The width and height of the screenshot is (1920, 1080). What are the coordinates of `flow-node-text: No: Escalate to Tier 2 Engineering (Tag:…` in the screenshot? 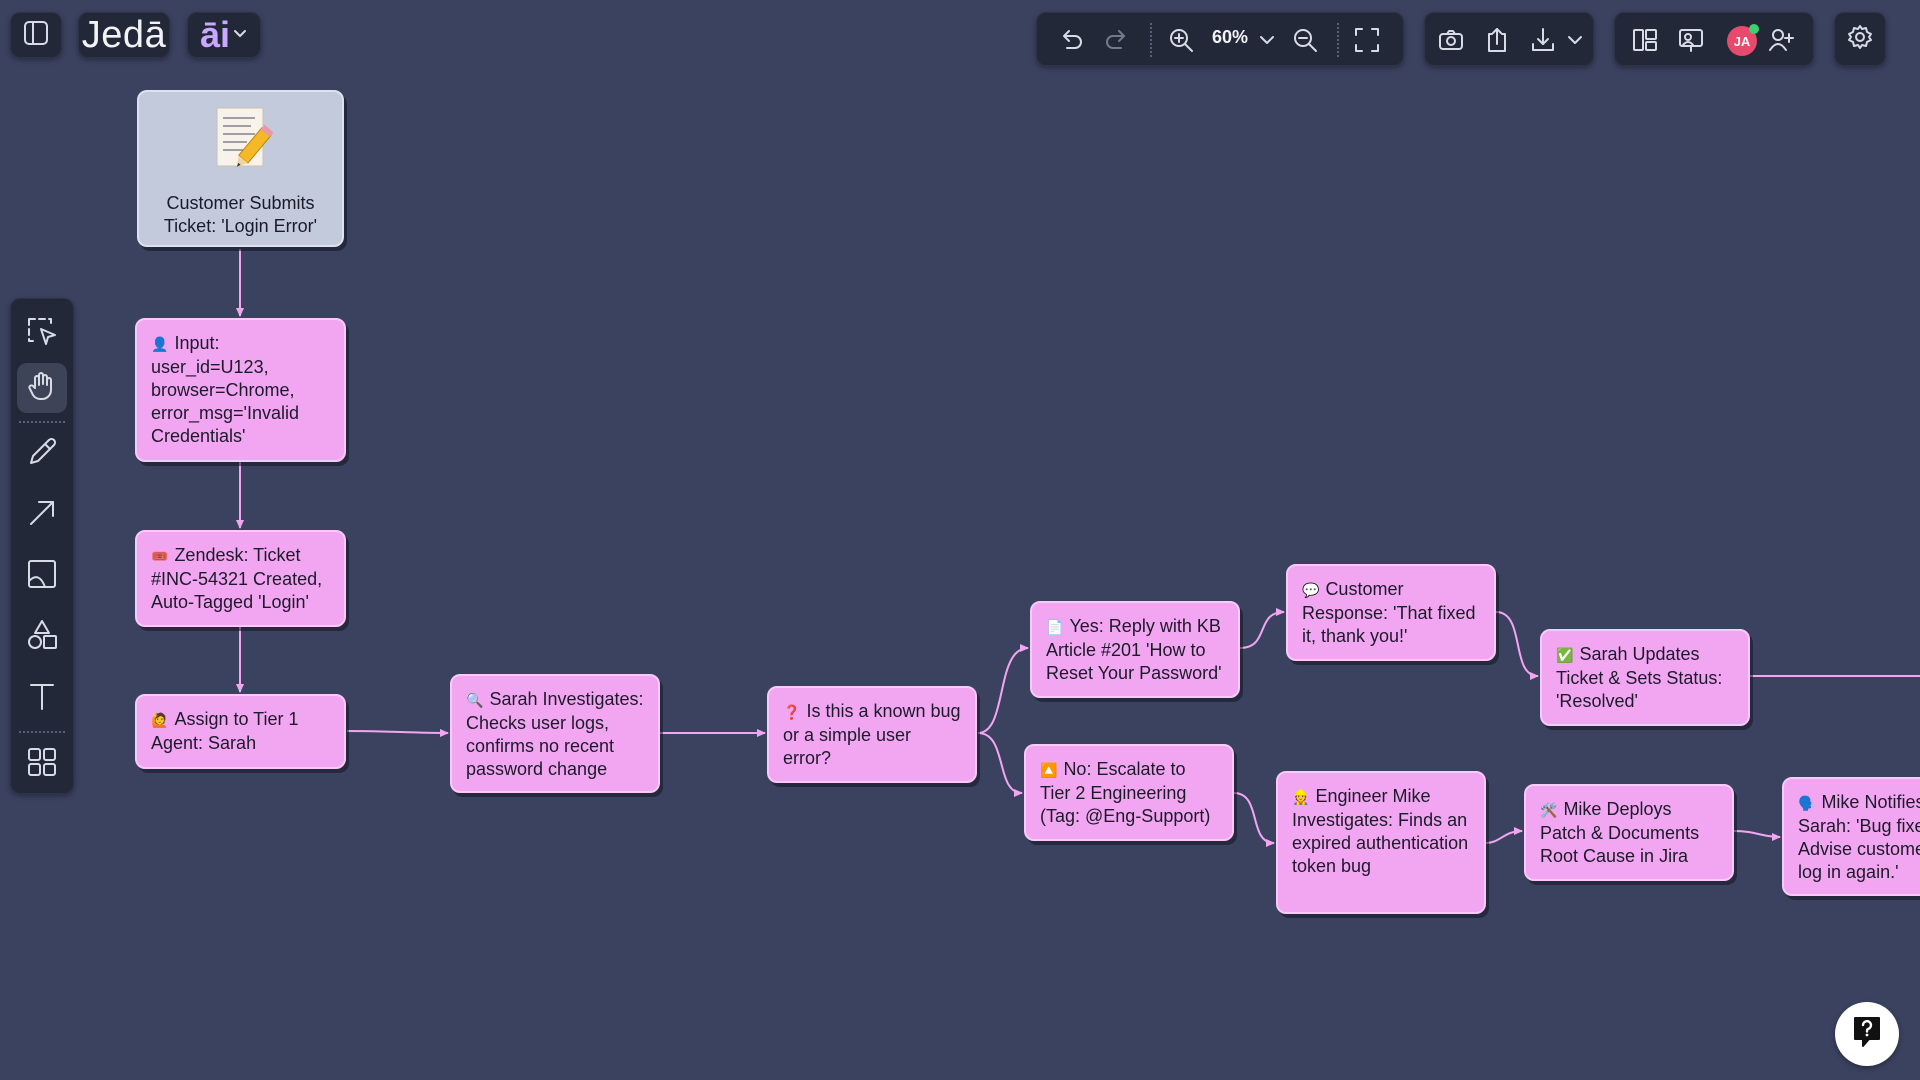 It's located at (1125, 792).